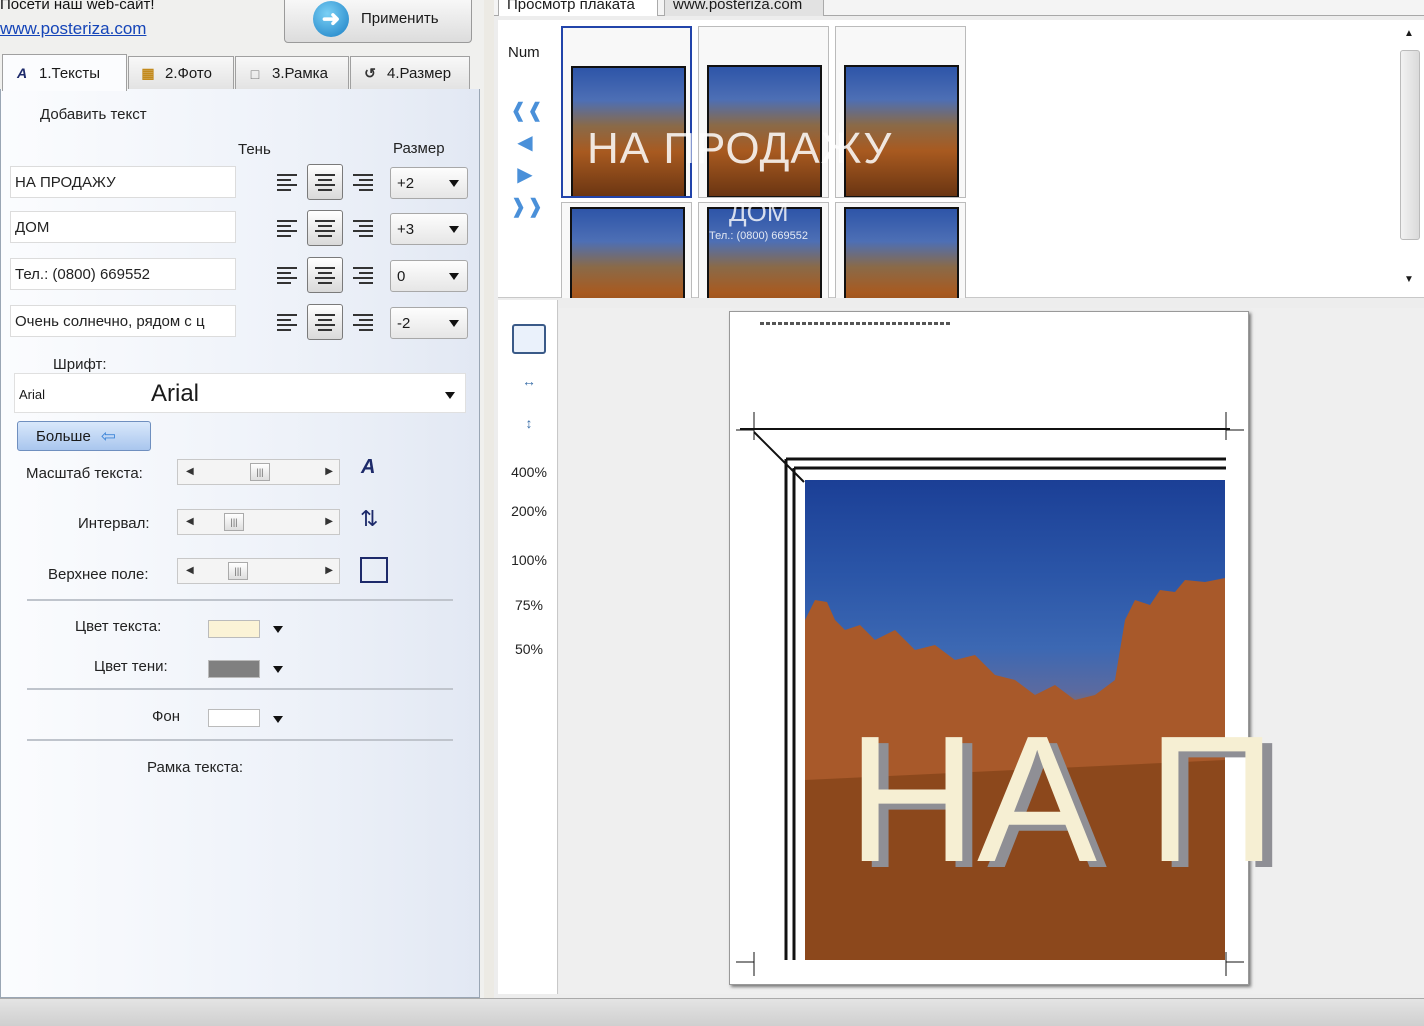 The height and width of the screenshot is (1026, 1424). I want to click on fit-height-button: ↕, so click(529, 423).